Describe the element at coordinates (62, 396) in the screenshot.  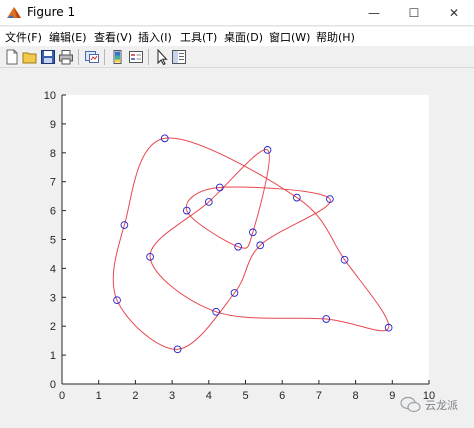
I see `x-tick-label: 0` at that location.